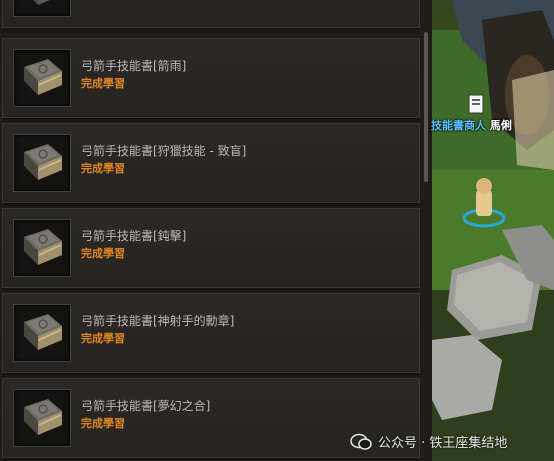 This screenshot has width=554, height=461. I want to click on skill-book-name: 弓箭手技能書[箭雨], so click(134, 66).